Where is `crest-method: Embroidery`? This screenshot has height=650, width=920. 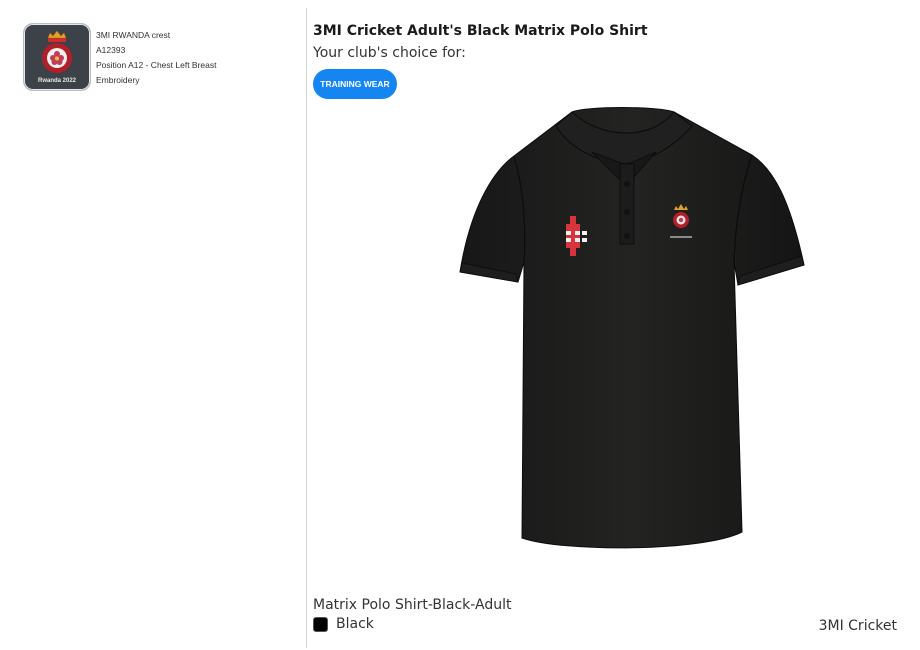
crest-method: Embroidery is located at coordinates (118, 80).